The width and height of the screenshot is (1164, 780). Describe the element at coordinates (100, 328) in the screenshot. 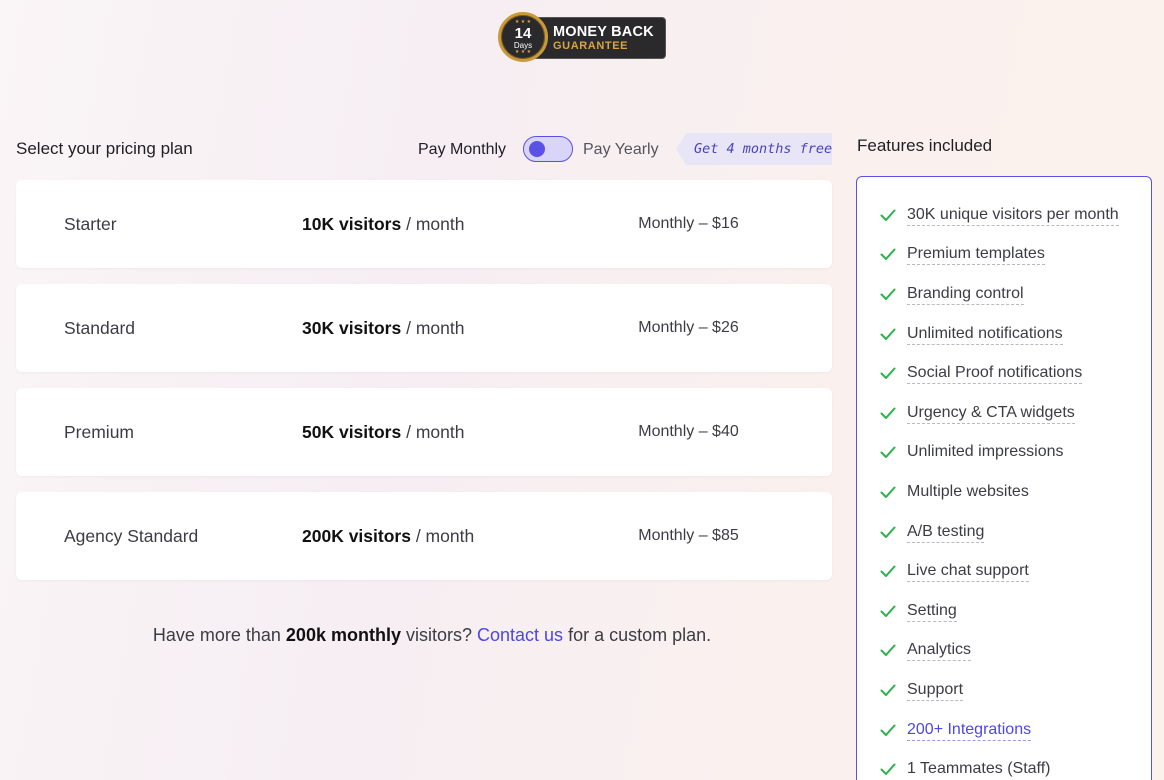

I see `plan-name: Standard` at that location.